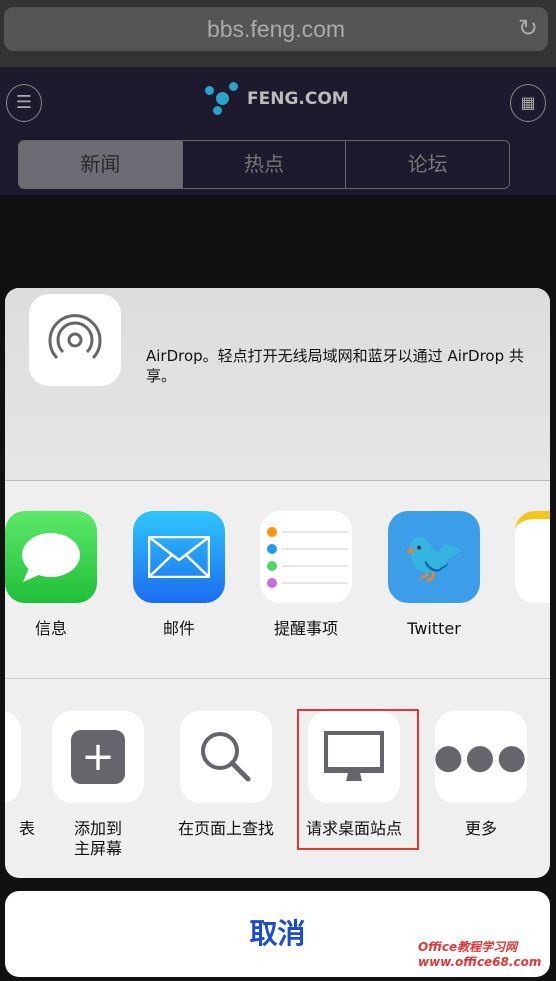 This screenshot has height=981, width=556. What do you see at coordinates (481, 757) in the screenshot?
I see `more-icon: ●●●` at bounding box center [481, 757].